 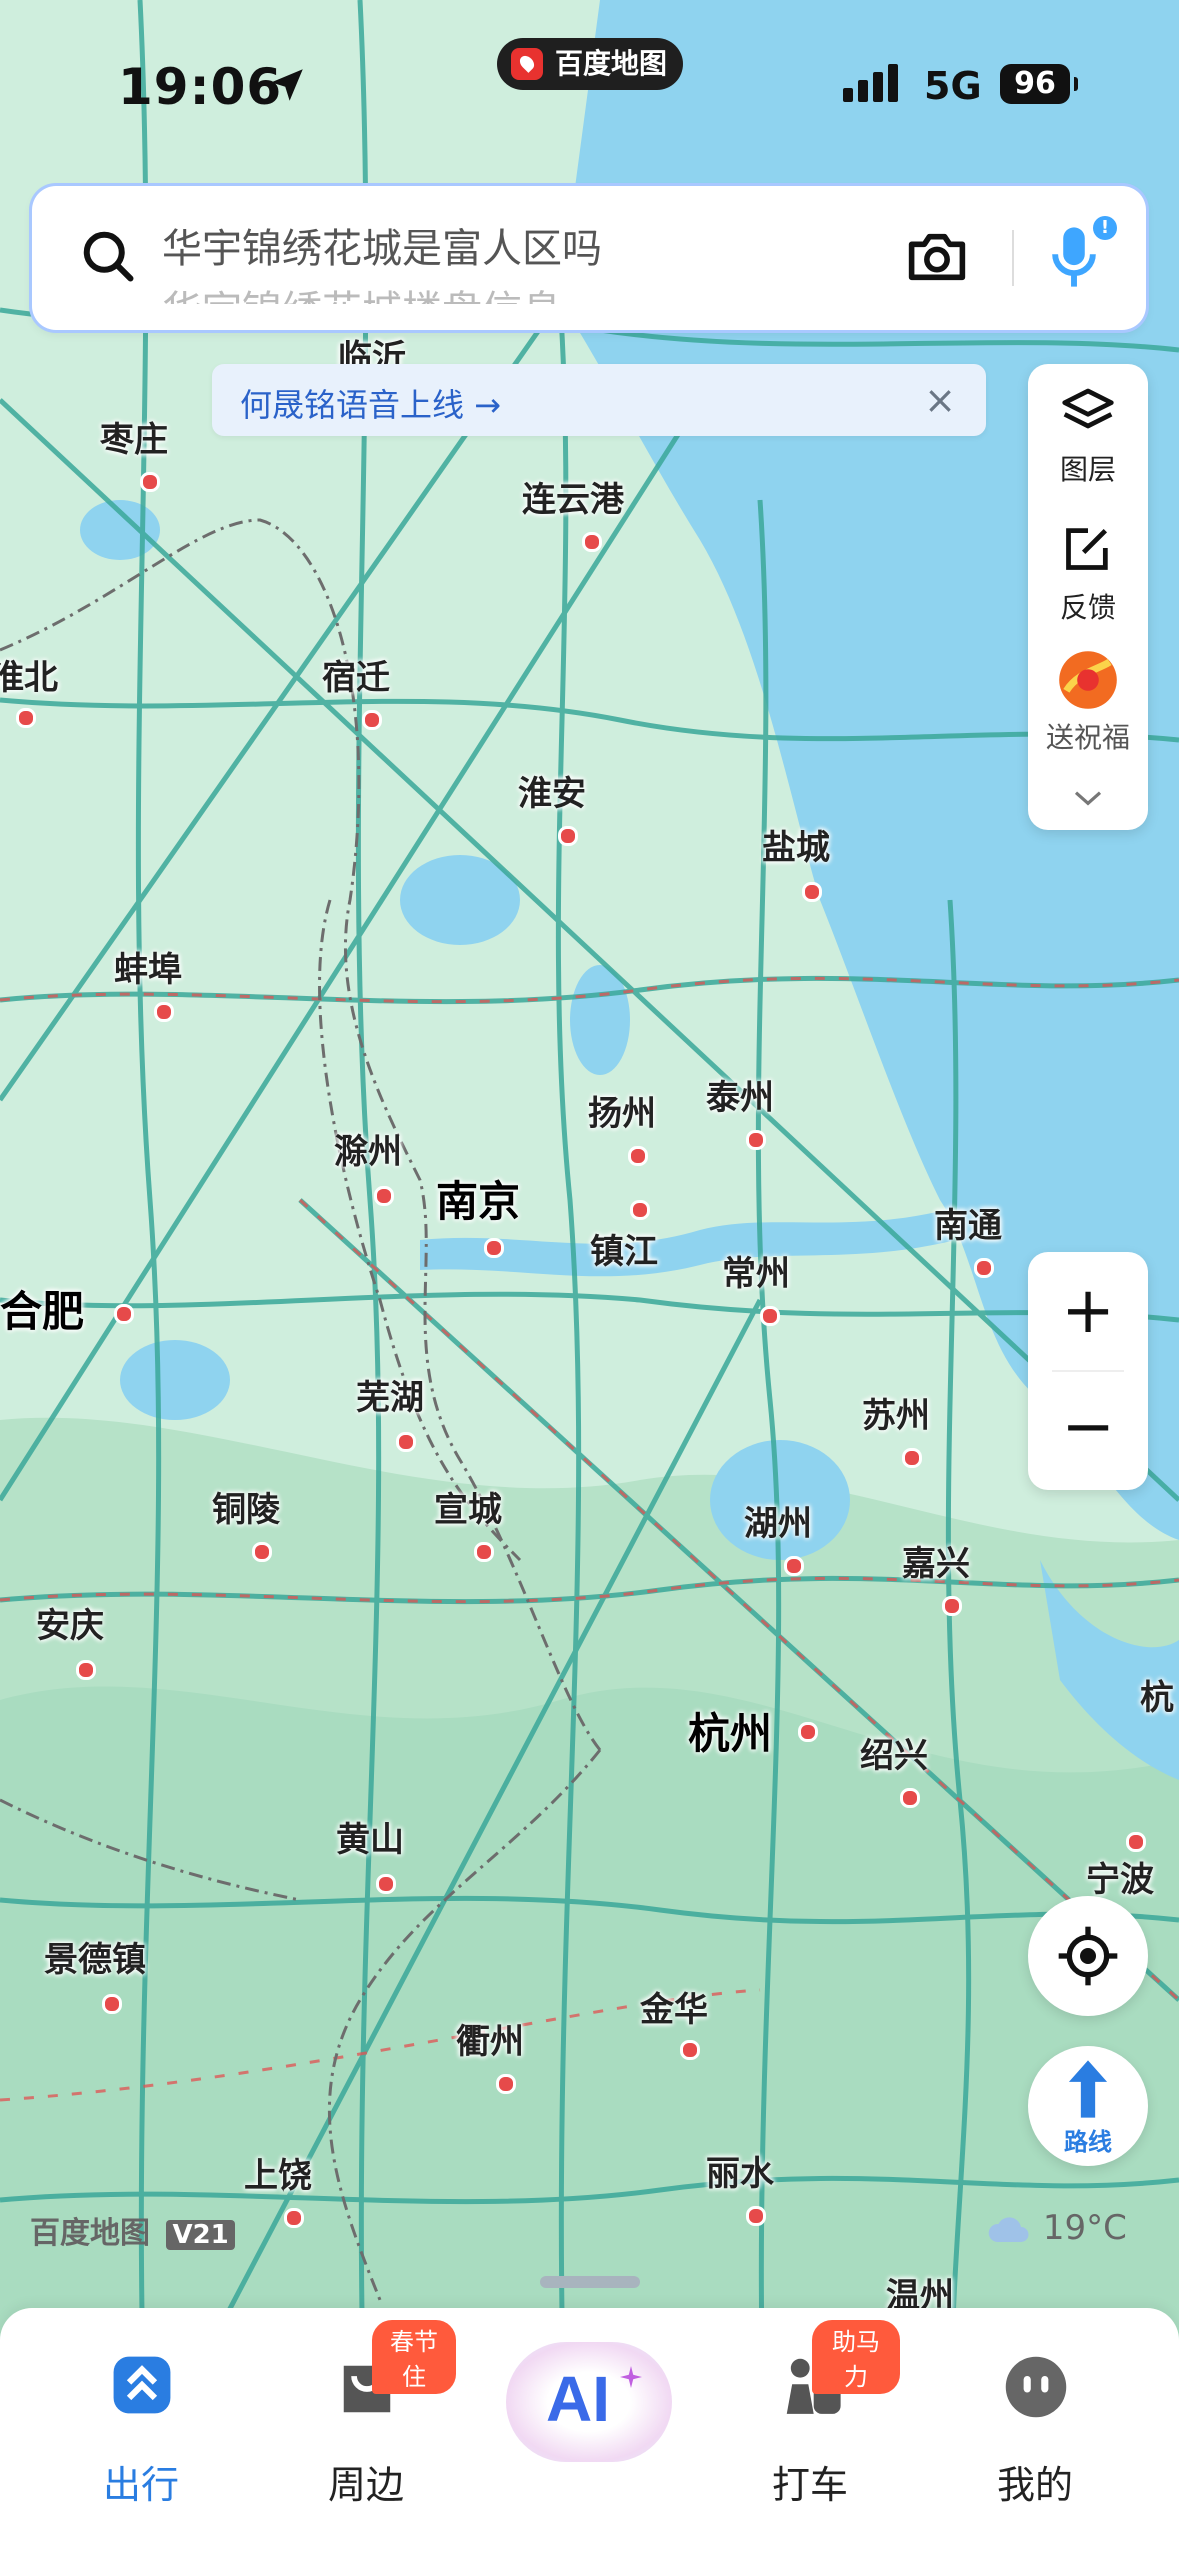 I want to click on city-label: 芜湖, so click(x=390, y=1394).